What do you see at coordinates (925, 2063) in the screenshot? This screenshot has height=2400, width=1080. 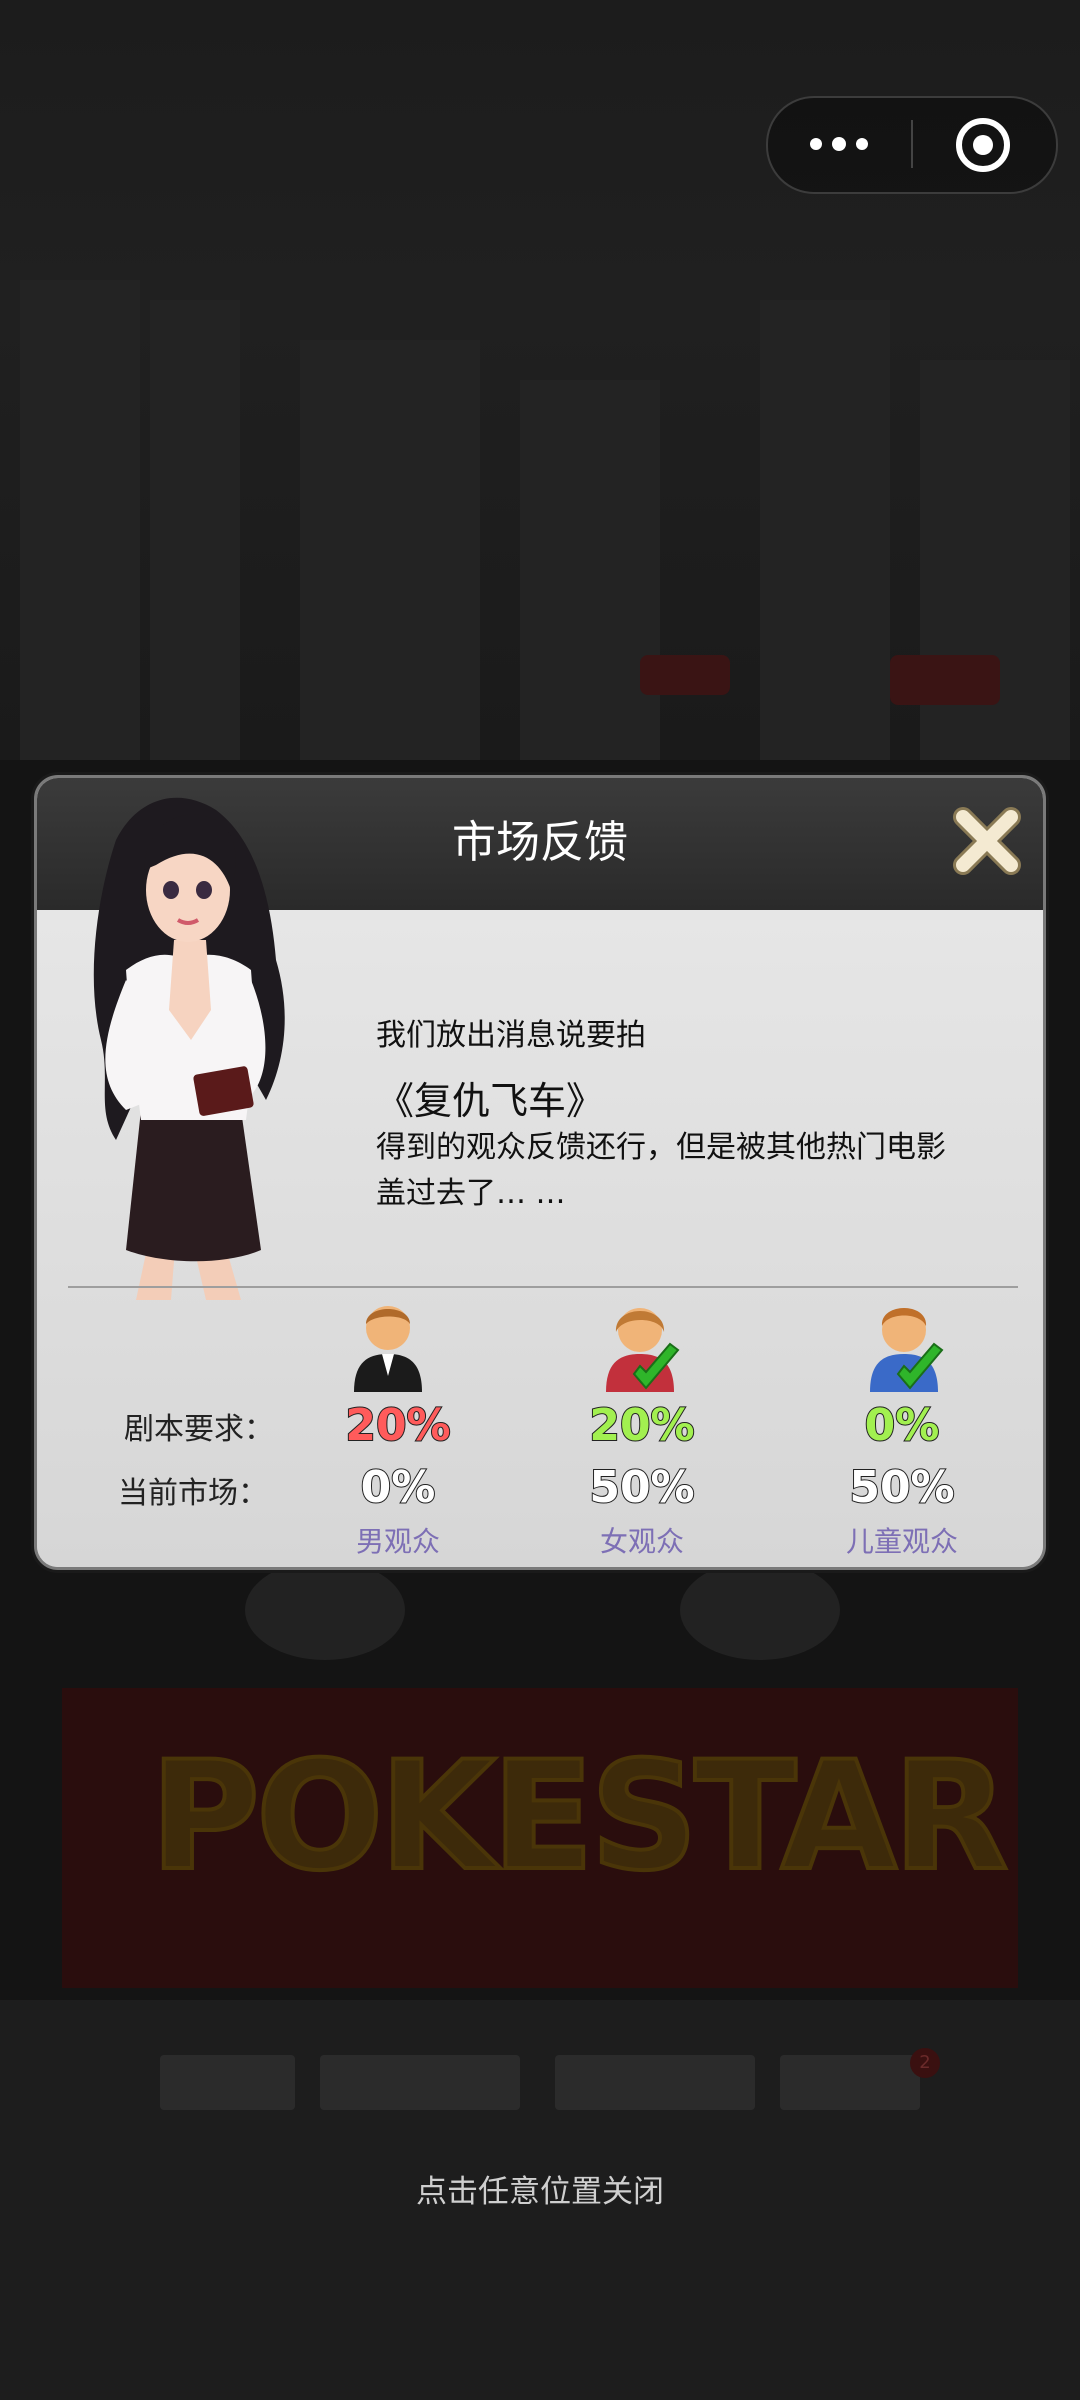 I see `notification-badge: 2` at bounding box center [925, 2063].